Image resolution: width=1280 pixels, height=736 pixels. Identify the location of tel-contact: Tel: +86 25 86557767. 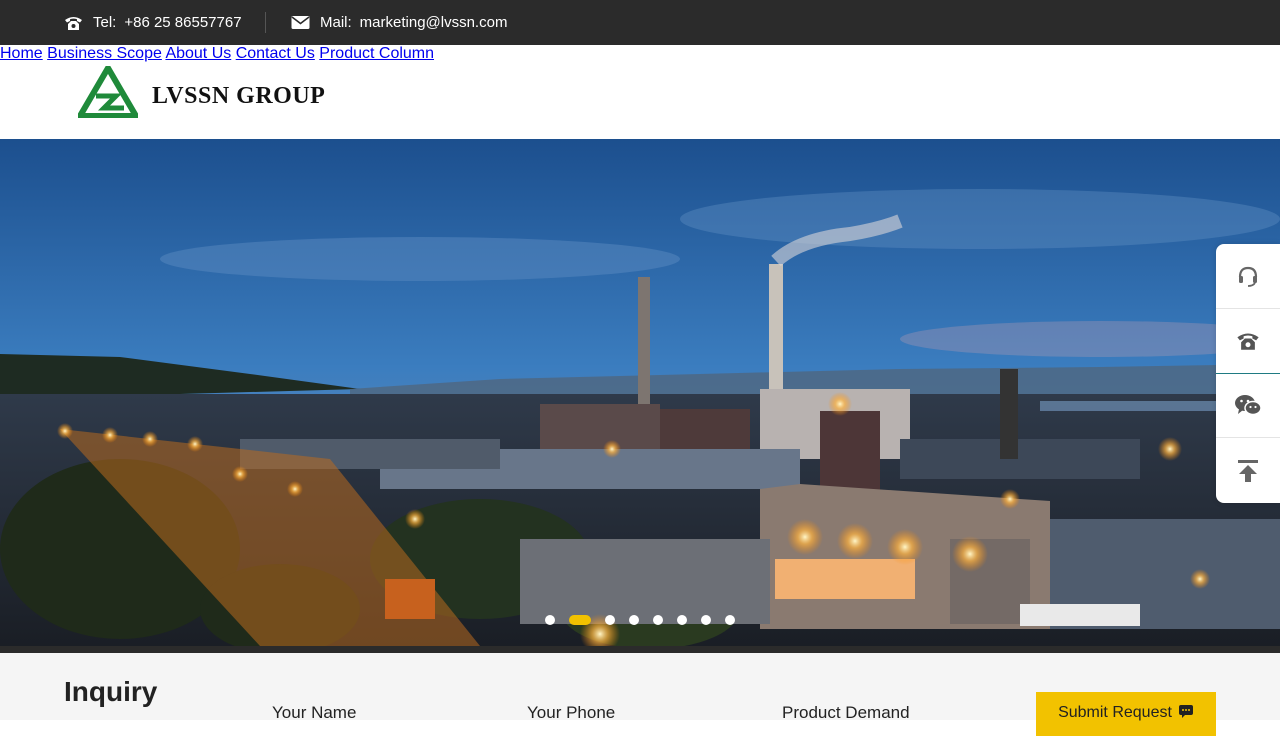
(153, 22).